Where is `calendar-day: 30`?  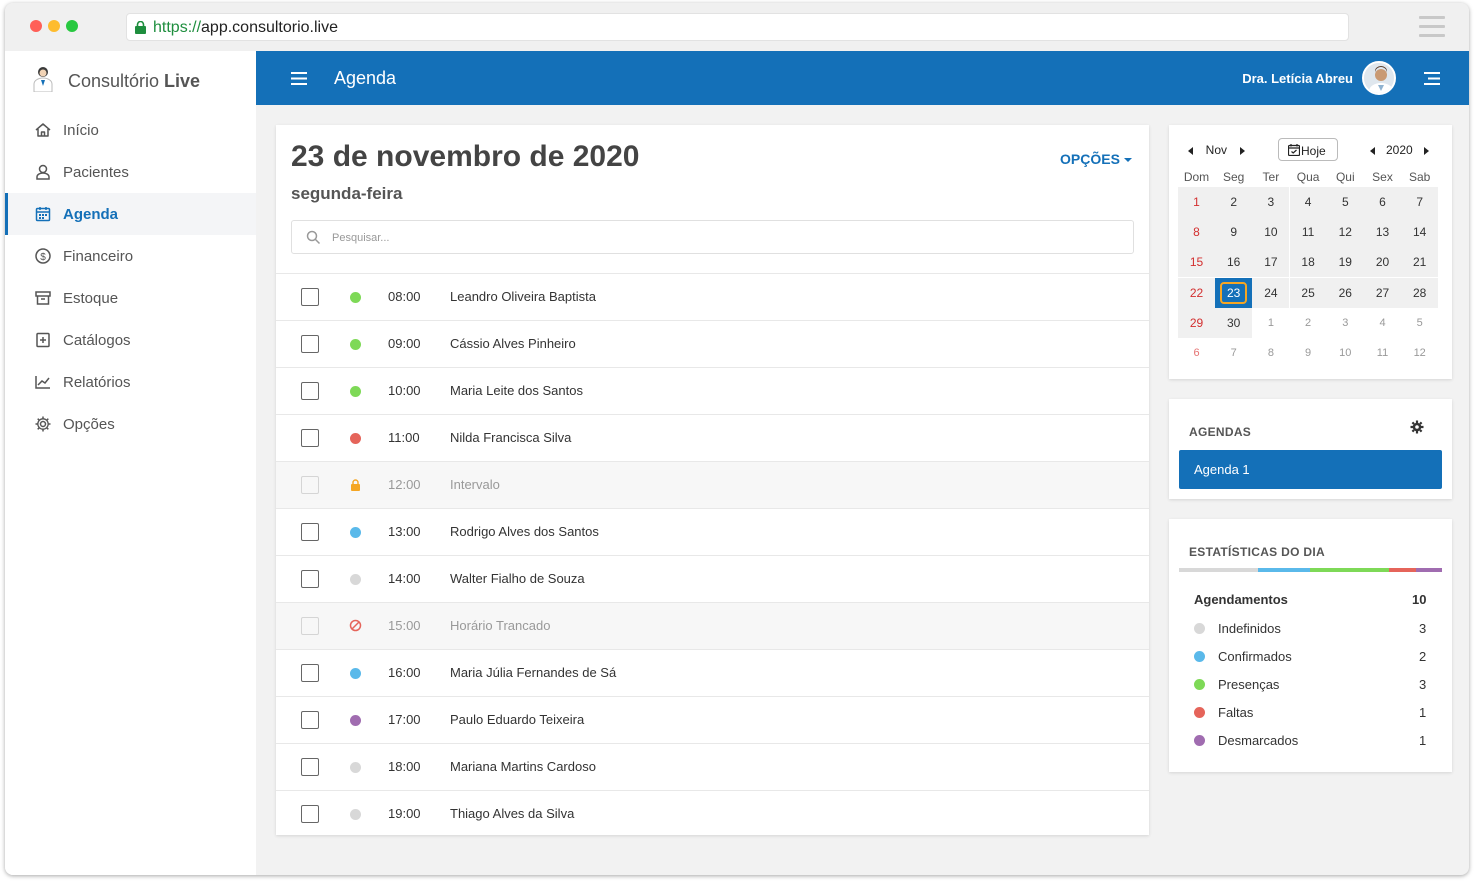 calendar-day: 30 is located at coordinates (1234, 322).